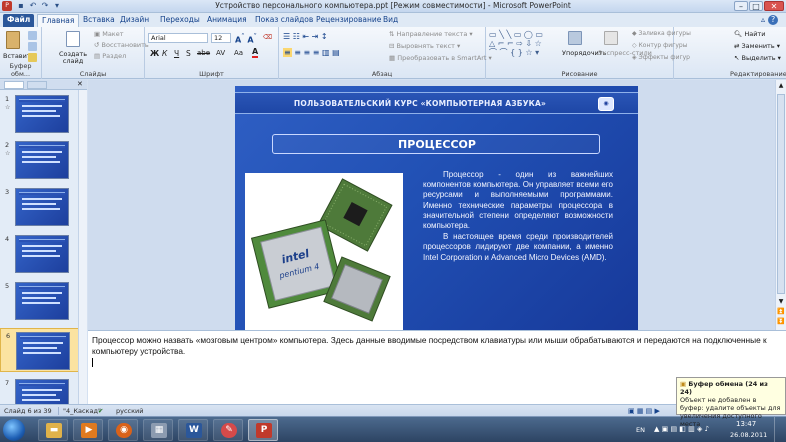  I want to click on editing-group-label: Редактирование, so click(758, 74).